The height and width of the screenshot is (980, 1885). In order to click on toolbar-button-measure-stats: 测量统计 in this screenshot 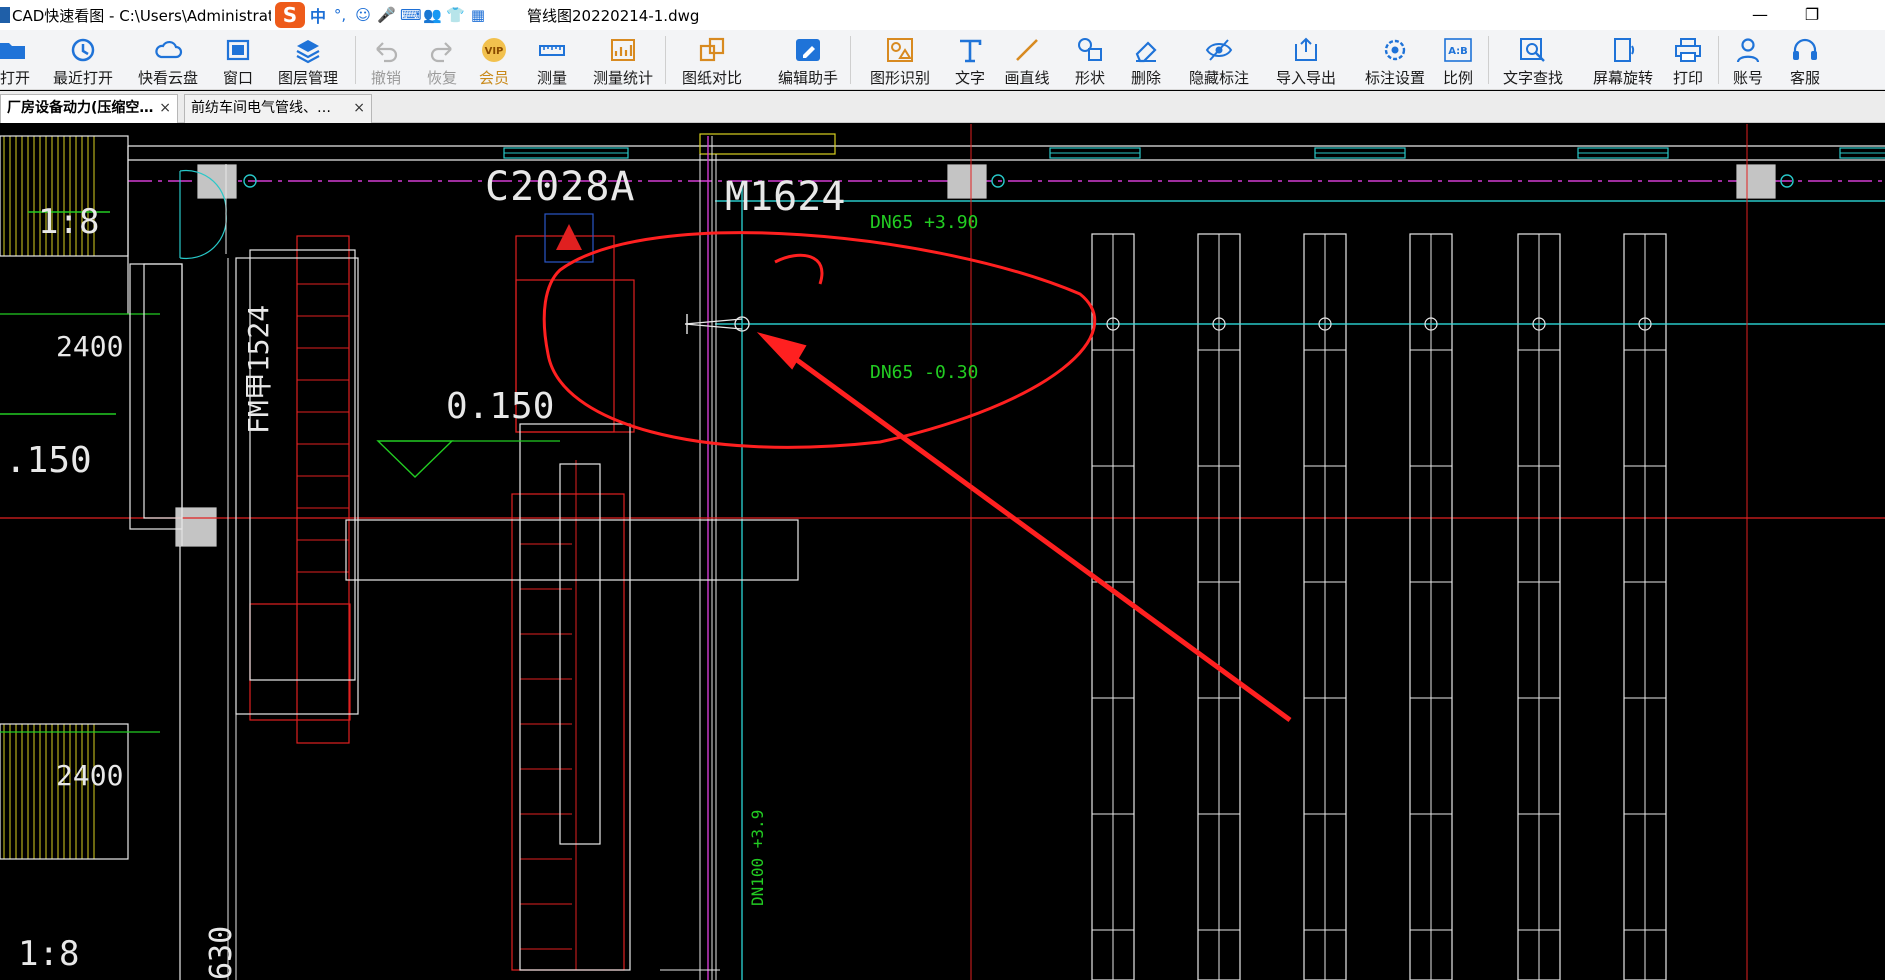, I will do `click(623, 60)`.